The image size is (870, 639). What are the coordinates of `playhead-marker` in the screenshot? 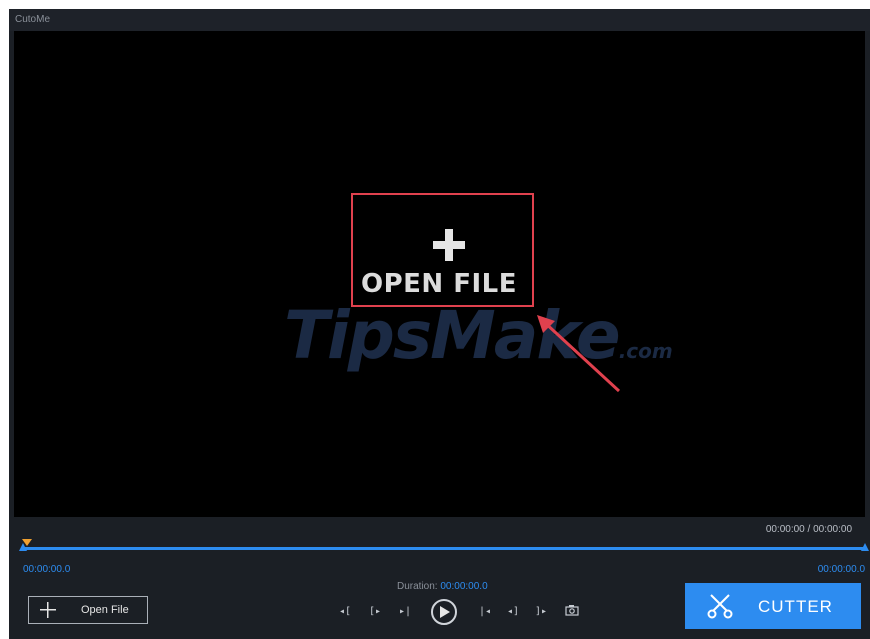 It's located at (27, 542).